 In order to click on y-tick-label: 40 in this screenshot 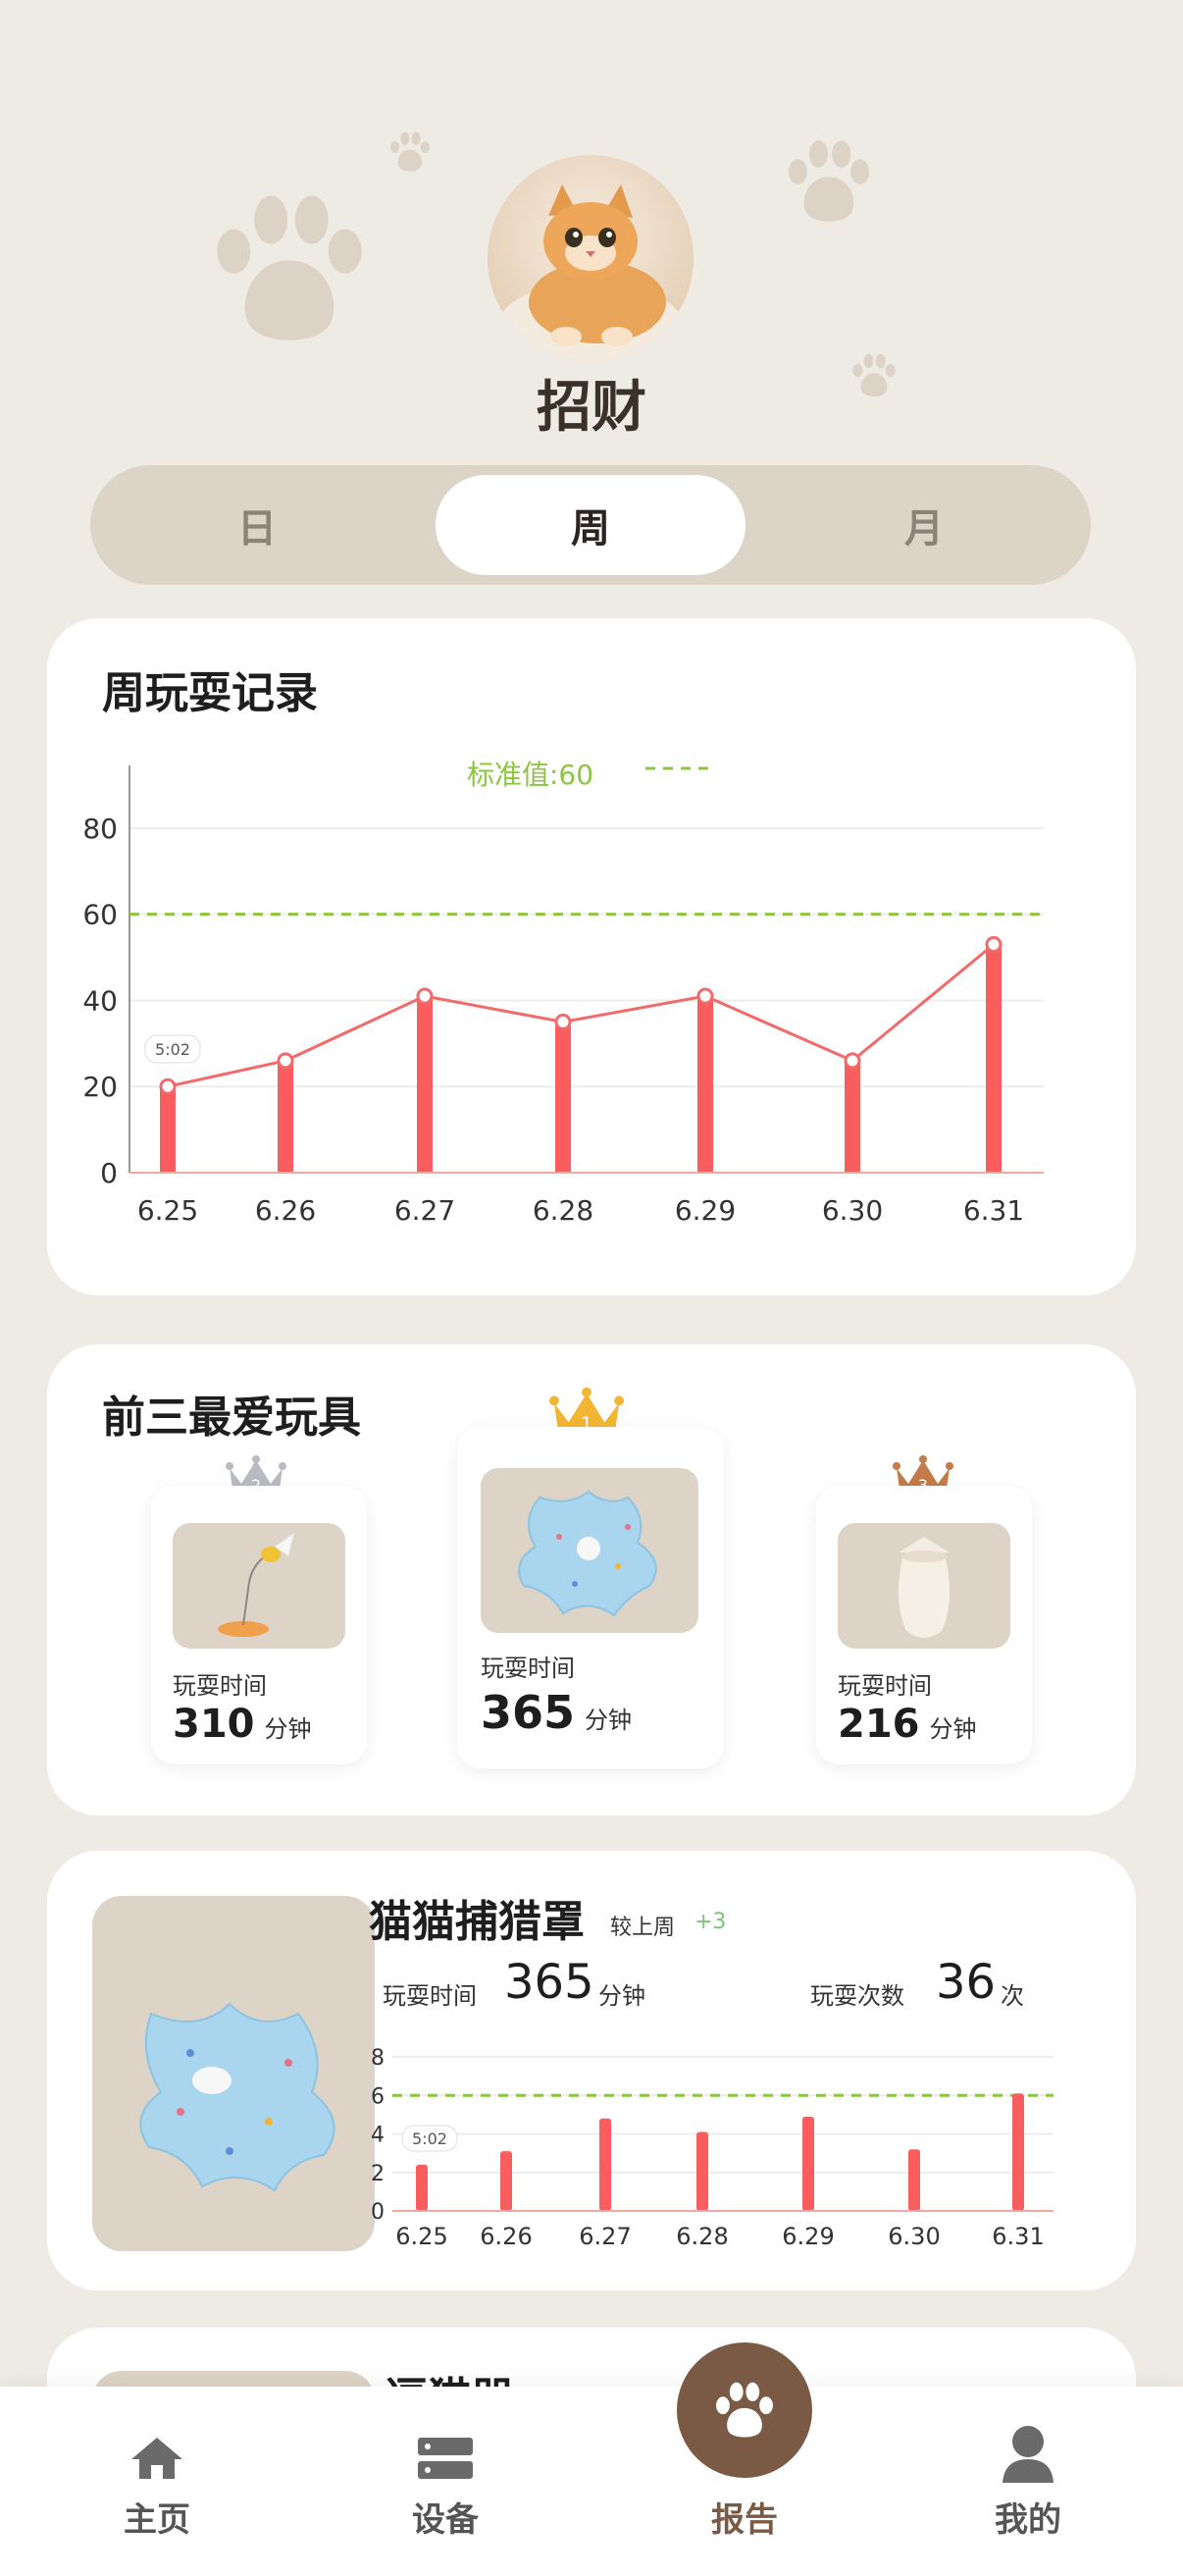, I will do `click(100, 1000)`.